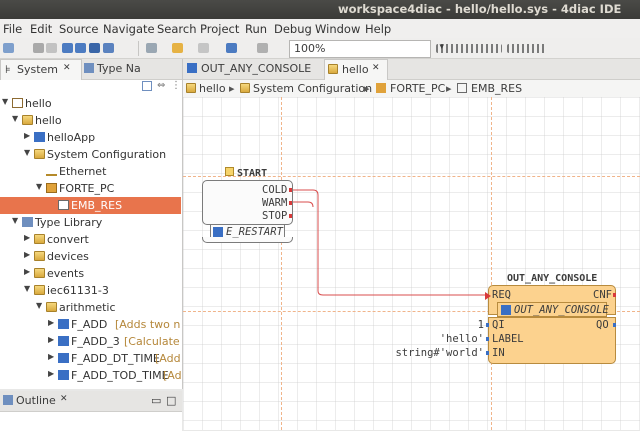 Image resolution: width=640 pixels, height=431 pixels. I want to click on match-size-icons, so click(527, 48).